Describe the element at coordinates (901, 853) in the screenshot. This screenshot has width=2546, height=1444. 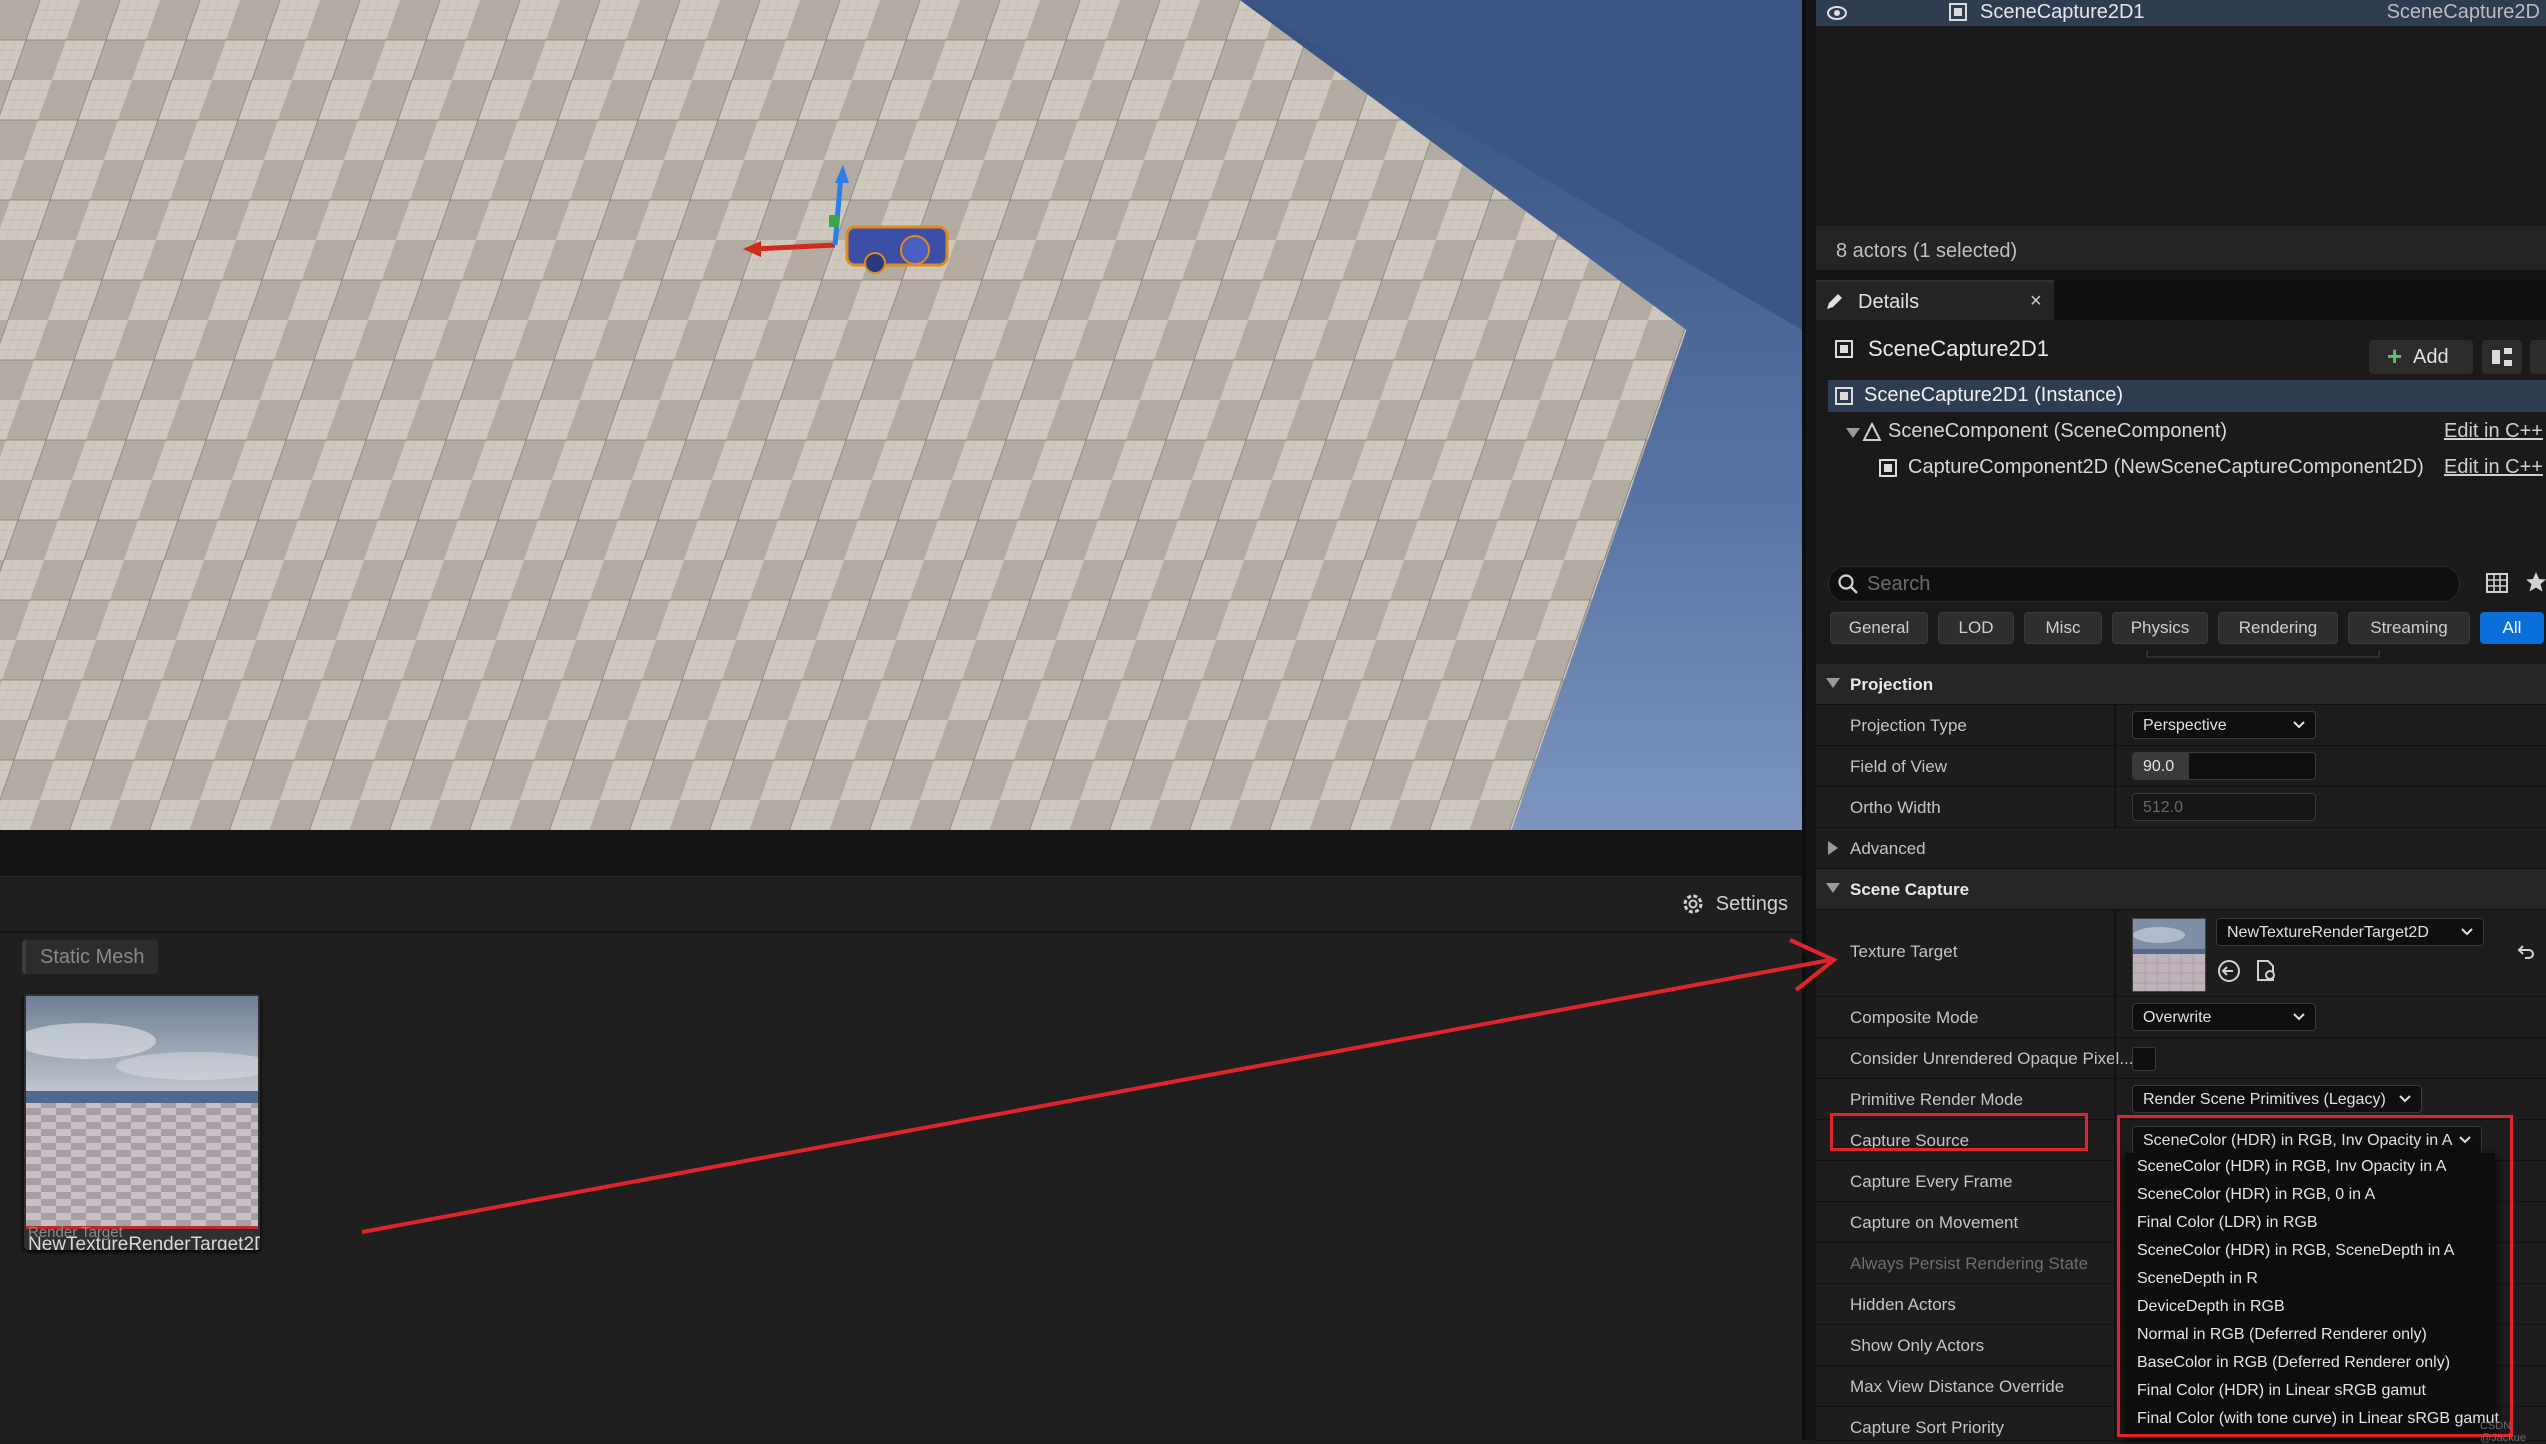
I see `content-browser-toolbar-gap` at that location.